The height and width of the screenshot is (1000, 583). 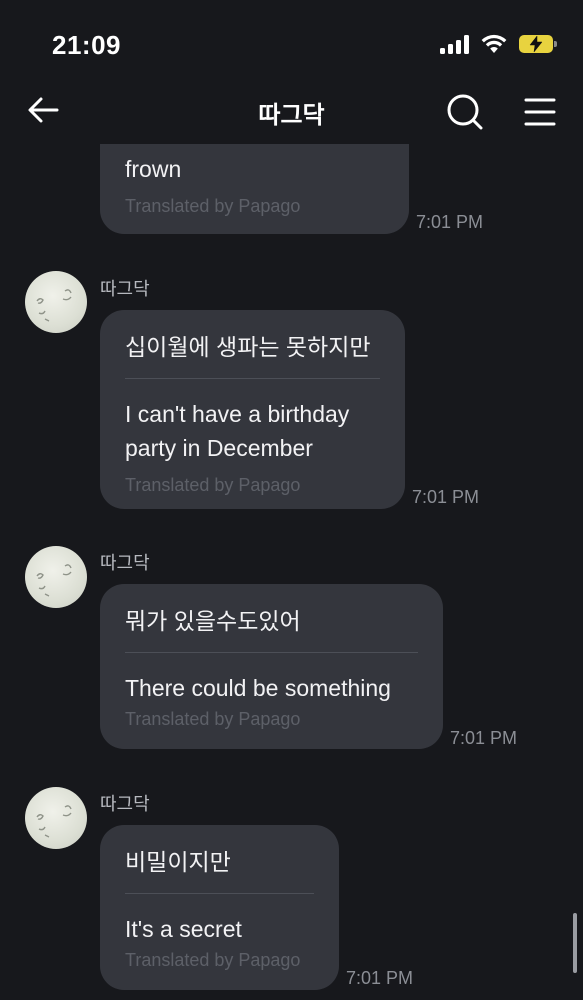 I want to click on message-bubble: 비밀이지만 It's a secret Translated by Papago, so click(x=219, y=907).